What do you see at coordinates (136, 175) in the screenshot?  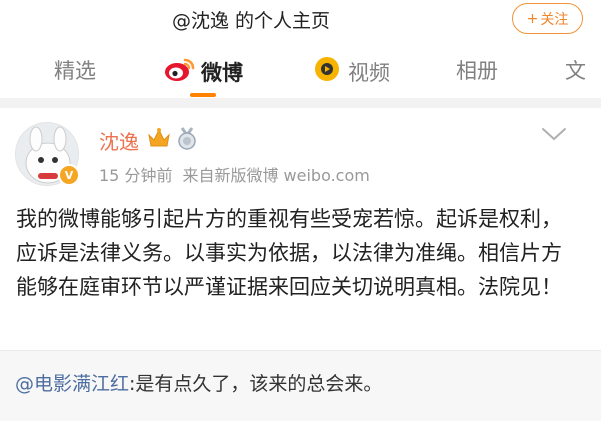 I see `post-time: 15 分钟前` at bounding box center [136, 175].